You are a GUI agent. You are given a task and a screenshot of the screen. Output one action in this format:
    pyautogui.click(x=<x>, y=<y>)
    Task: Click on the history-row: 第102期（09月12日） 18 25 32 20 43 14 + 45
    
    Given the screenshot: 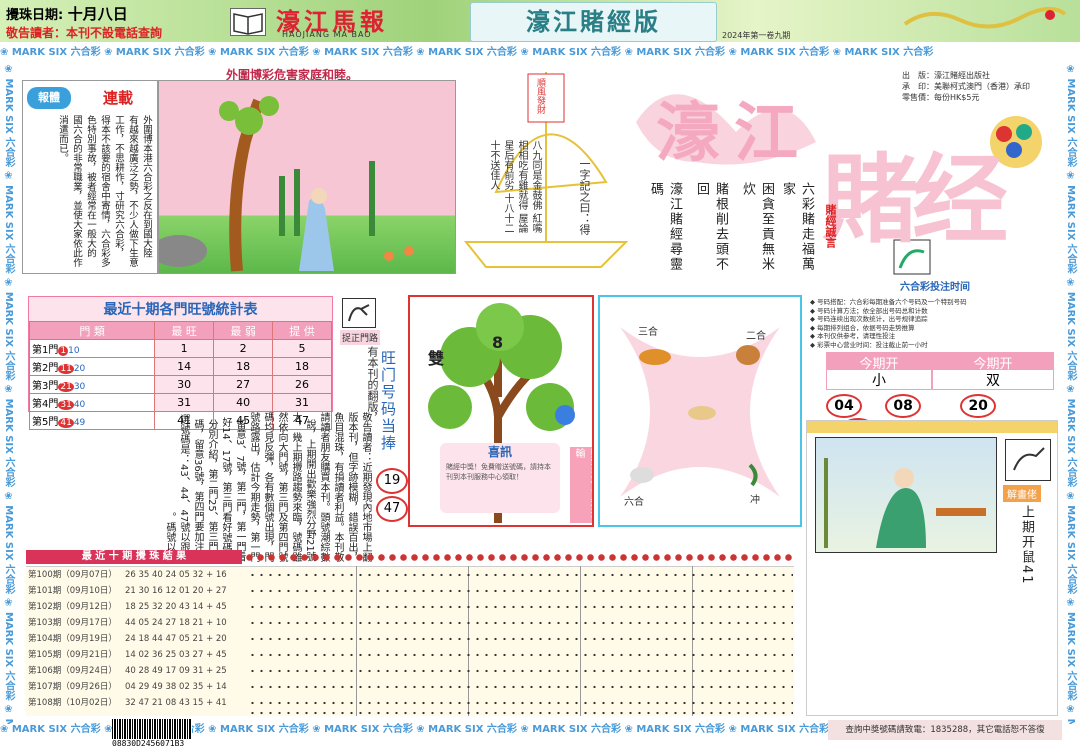 What is the action you would take?
    pyautogui.click(x=127, y=606)
    